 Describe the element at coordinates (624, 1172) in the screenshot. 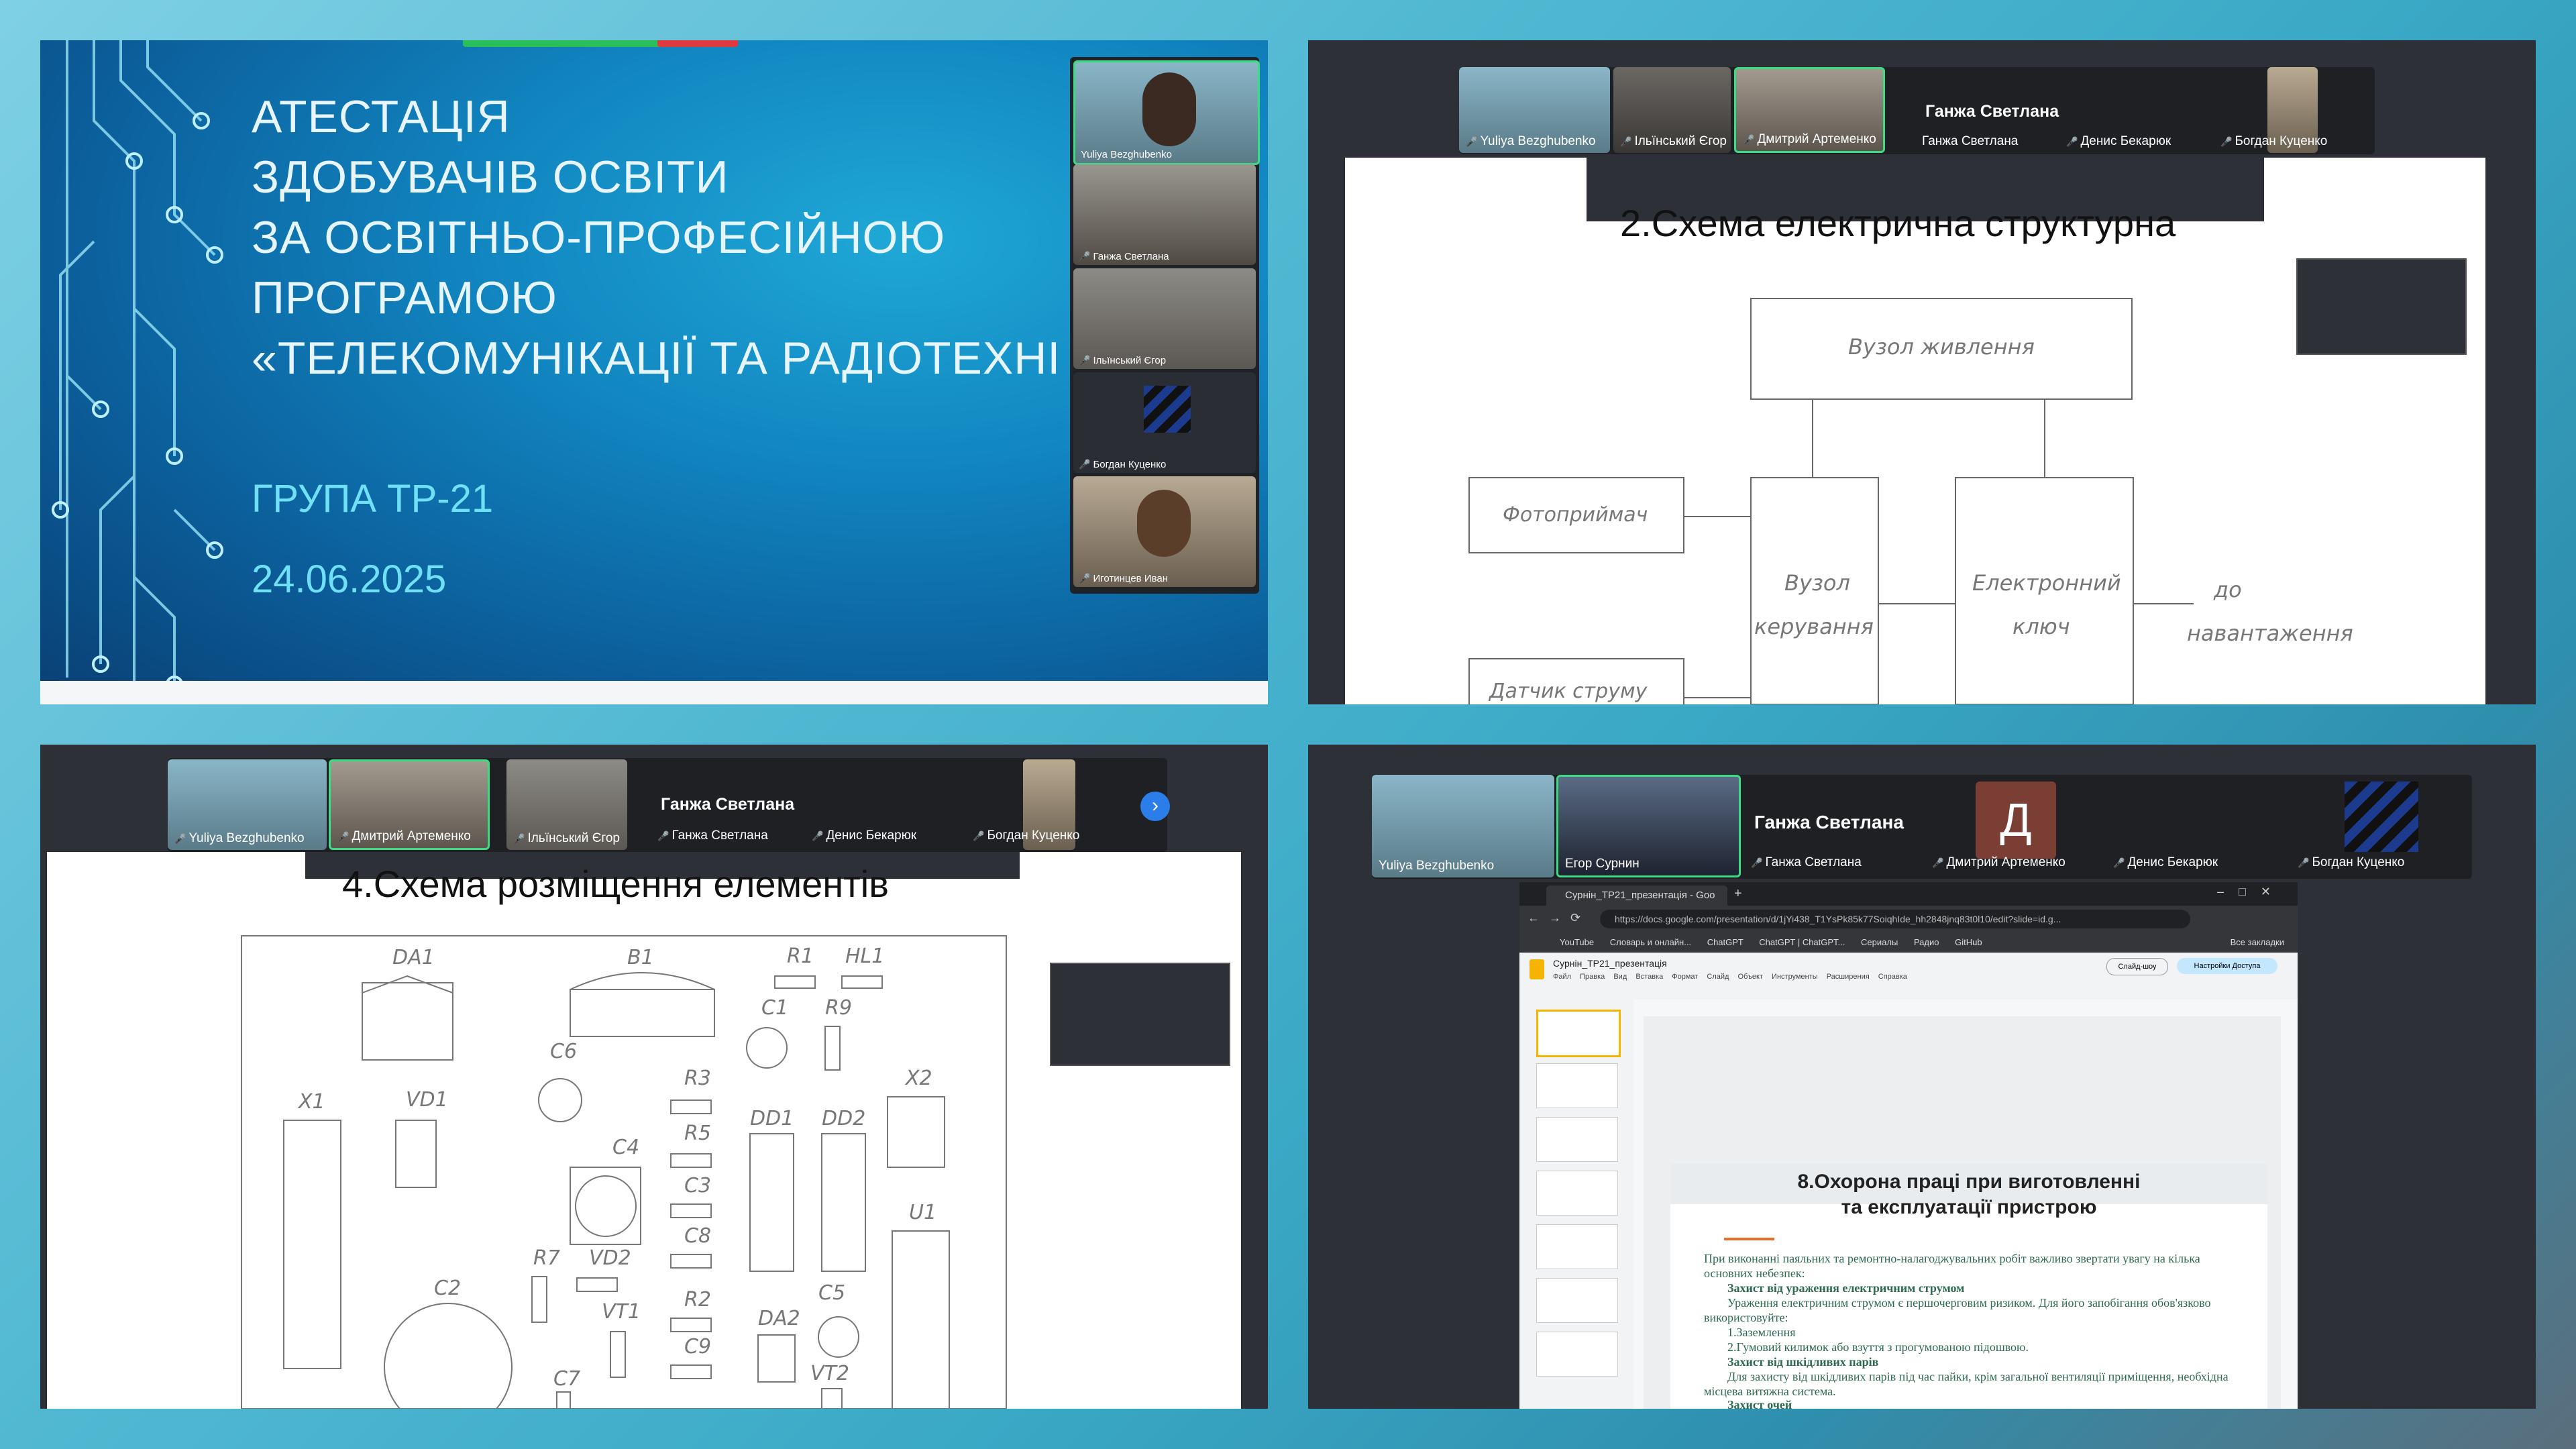

I see `component-layout-drawing` at that location.